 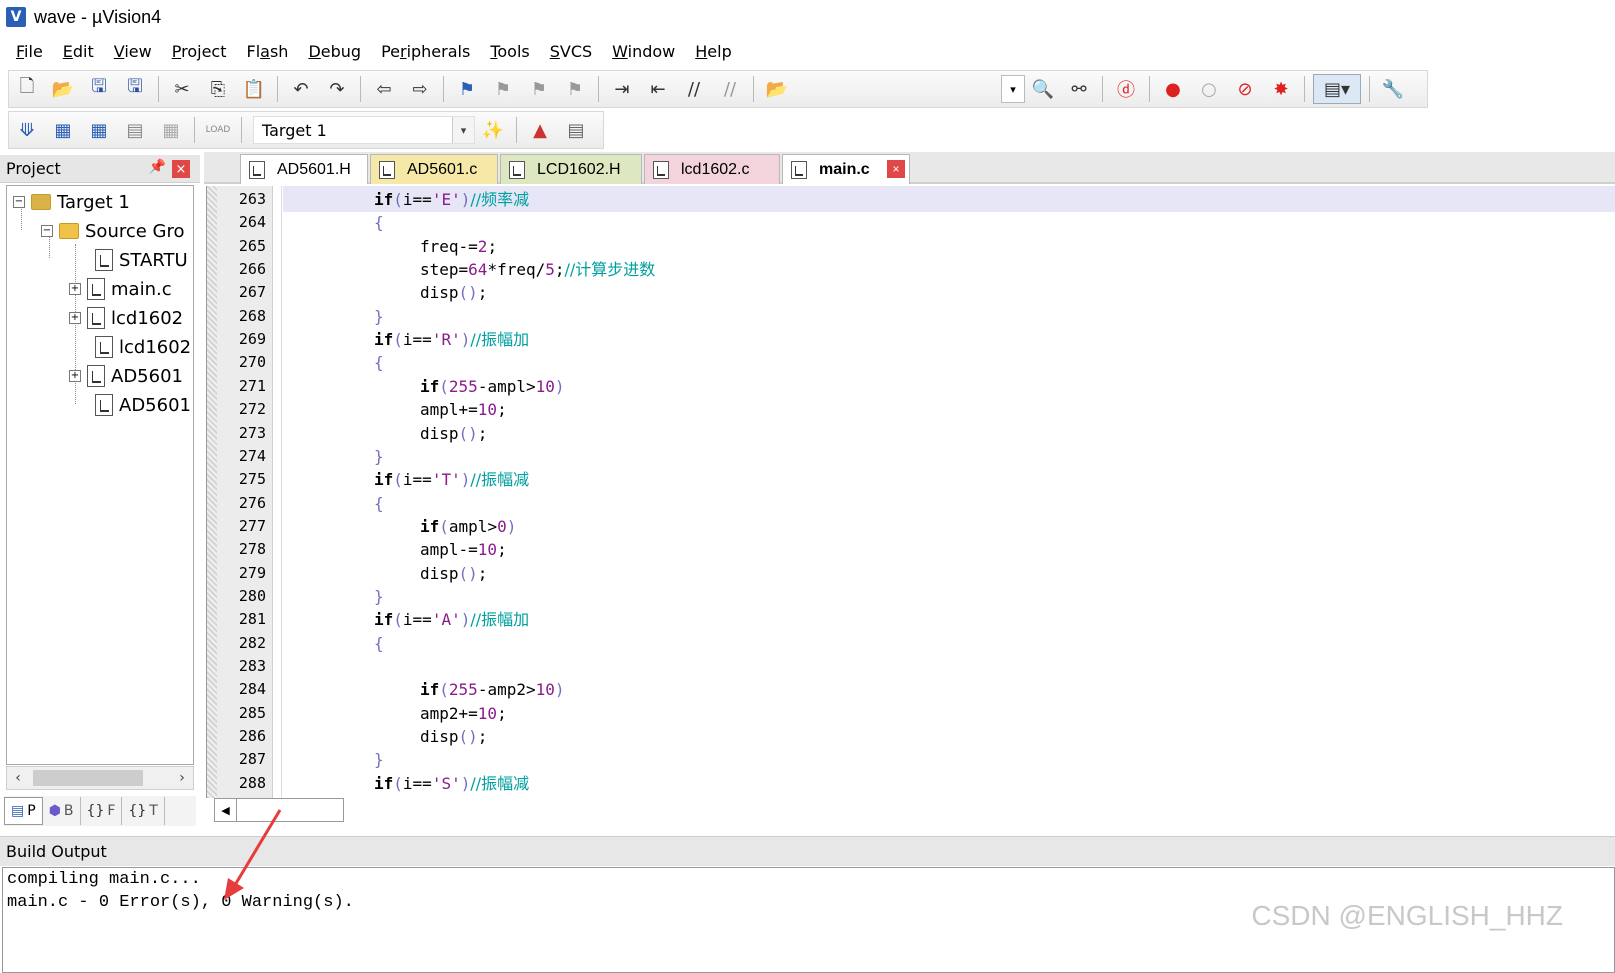 I want to click on tree-item-file: + main.c, so click(x=120, y=289).